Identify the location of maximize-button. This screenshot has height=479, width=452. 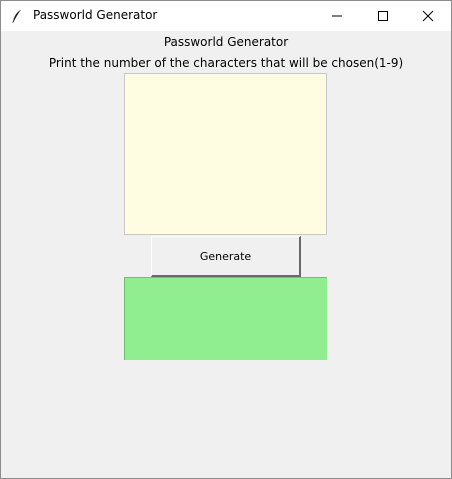
(383, 16).